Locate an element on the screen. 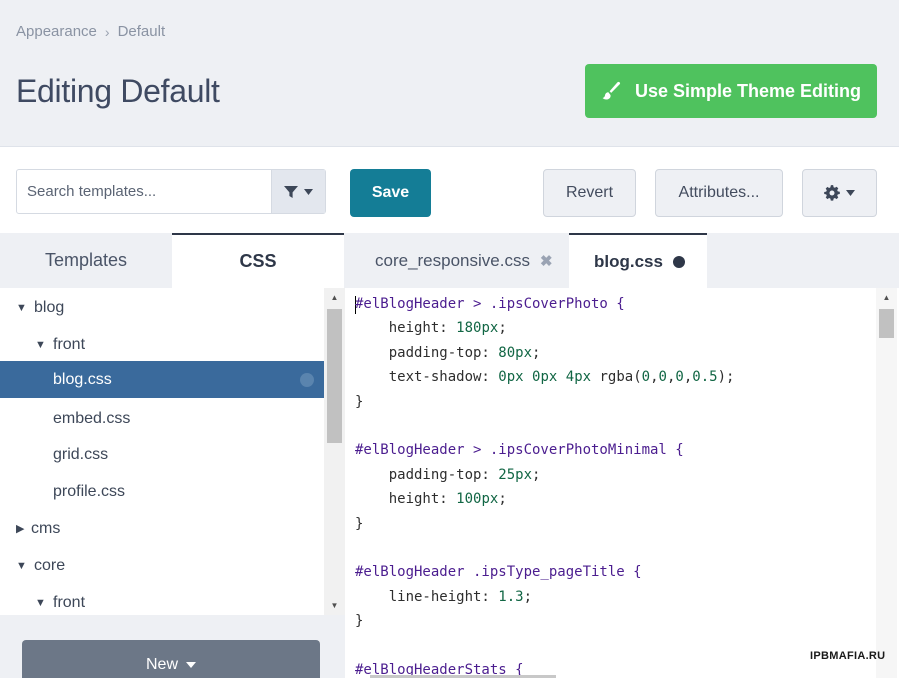  editor-scrollbar: ▲ is located at coordinates (886, 483).